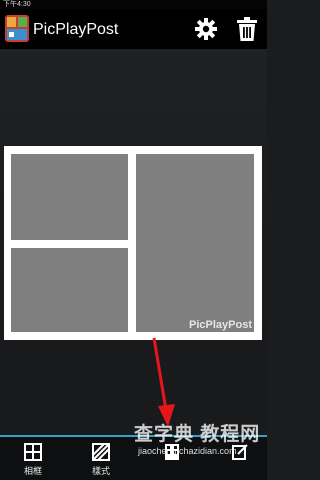 The width and height of the screenshot is (320, 480). What do you see at coordinates (133, 29) in the screenshot?
I see `action-bar: PicPlayPost` at bounding box center [133, 29].